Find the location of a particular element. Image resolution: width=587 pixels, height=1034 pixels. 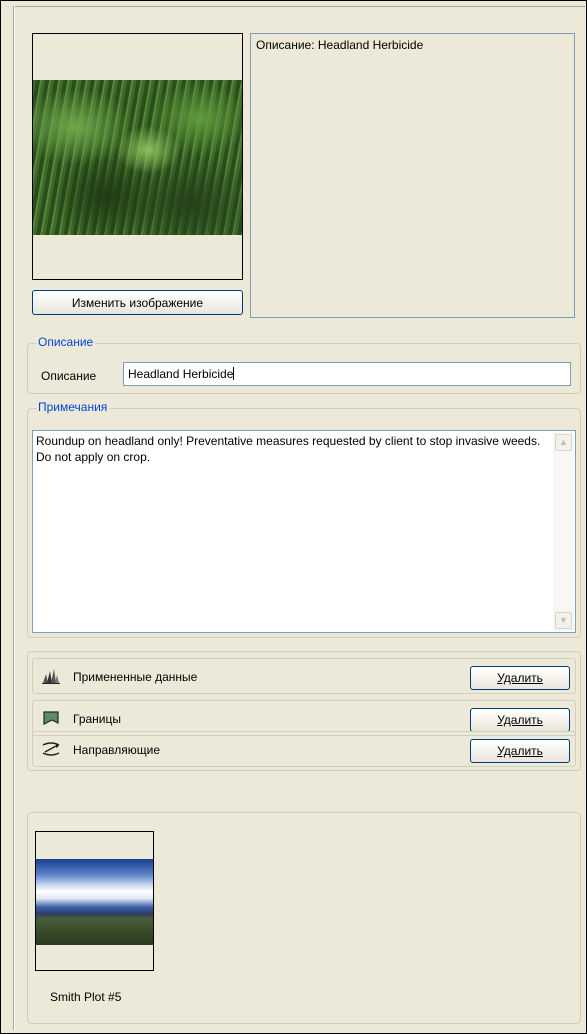

panel-border-top is located at coordinates (299, 6).